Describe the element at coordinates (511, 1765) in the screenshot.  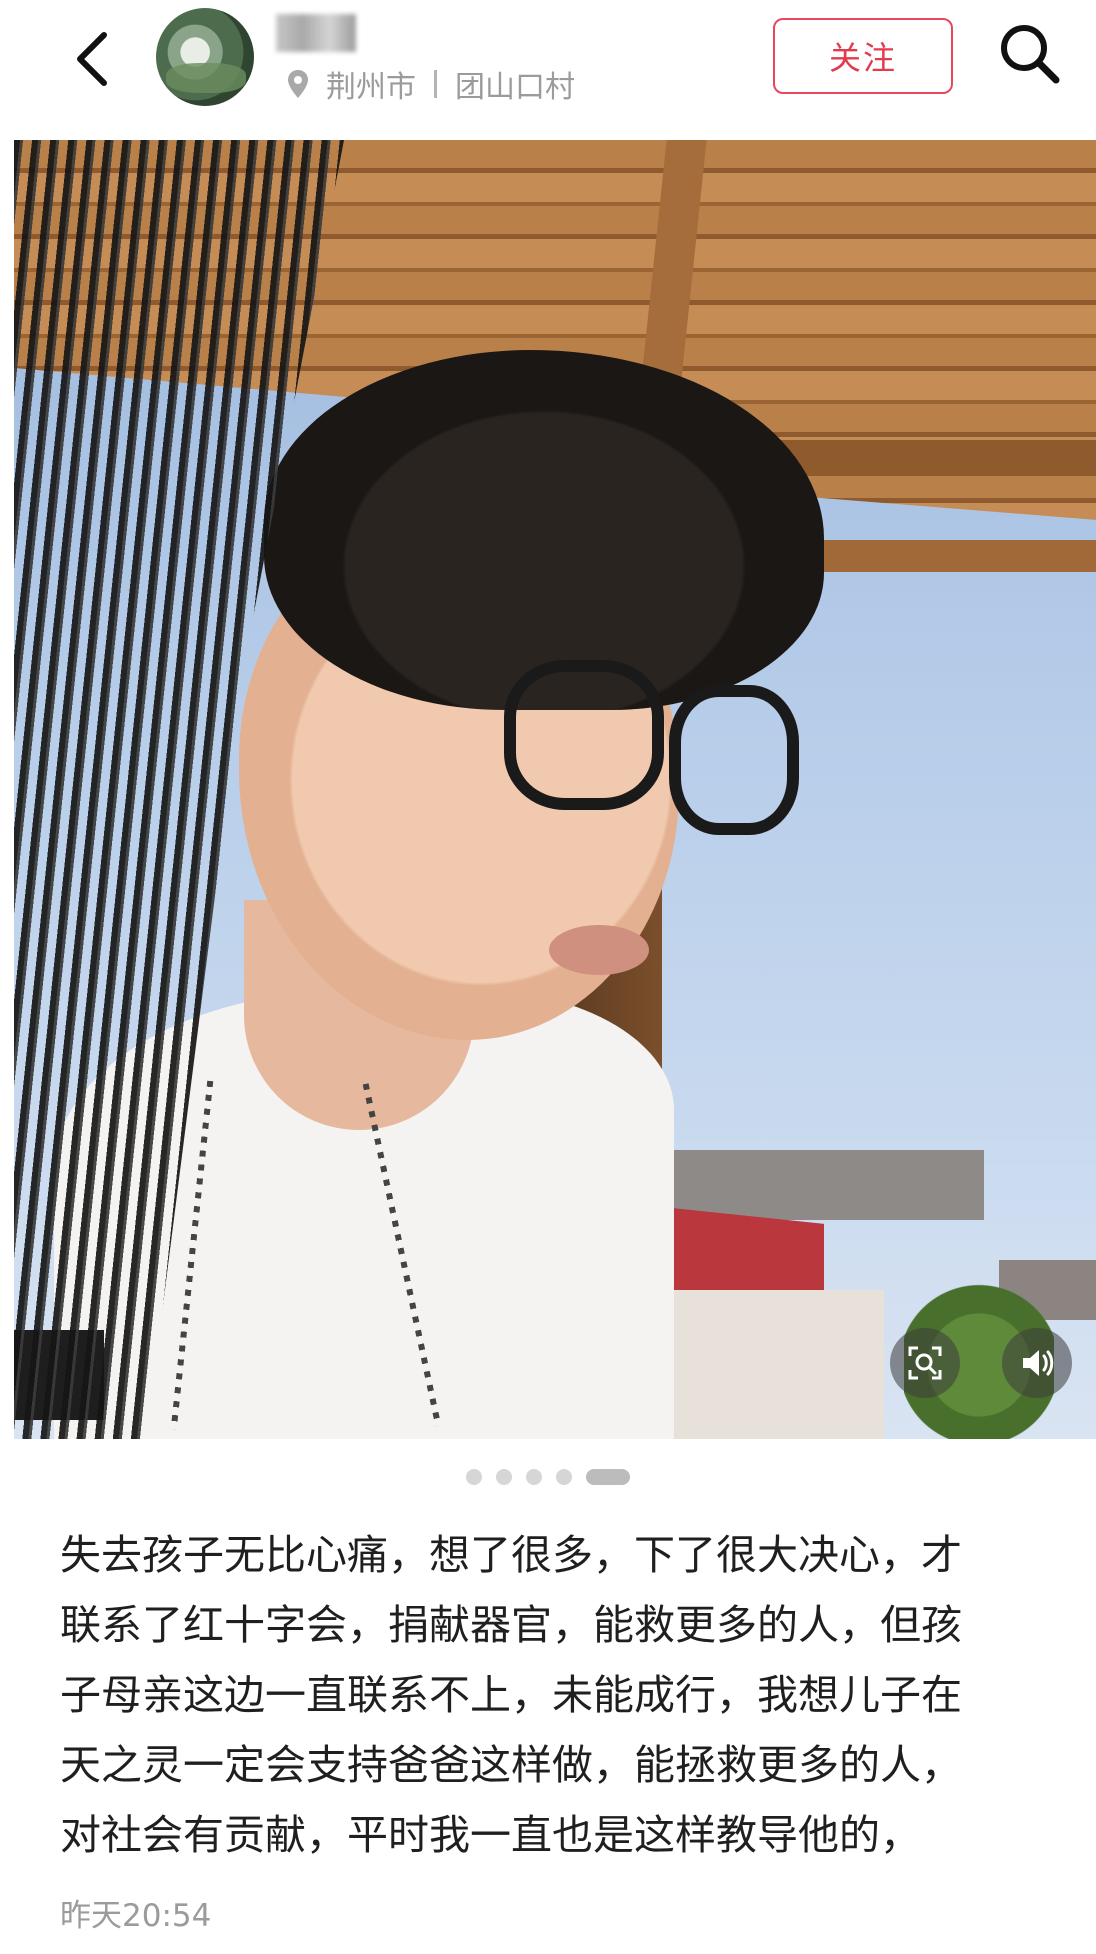
I see `caption-line: 天之灵一定会支持爸爸这样做，能拯救更多的人，` at that location.